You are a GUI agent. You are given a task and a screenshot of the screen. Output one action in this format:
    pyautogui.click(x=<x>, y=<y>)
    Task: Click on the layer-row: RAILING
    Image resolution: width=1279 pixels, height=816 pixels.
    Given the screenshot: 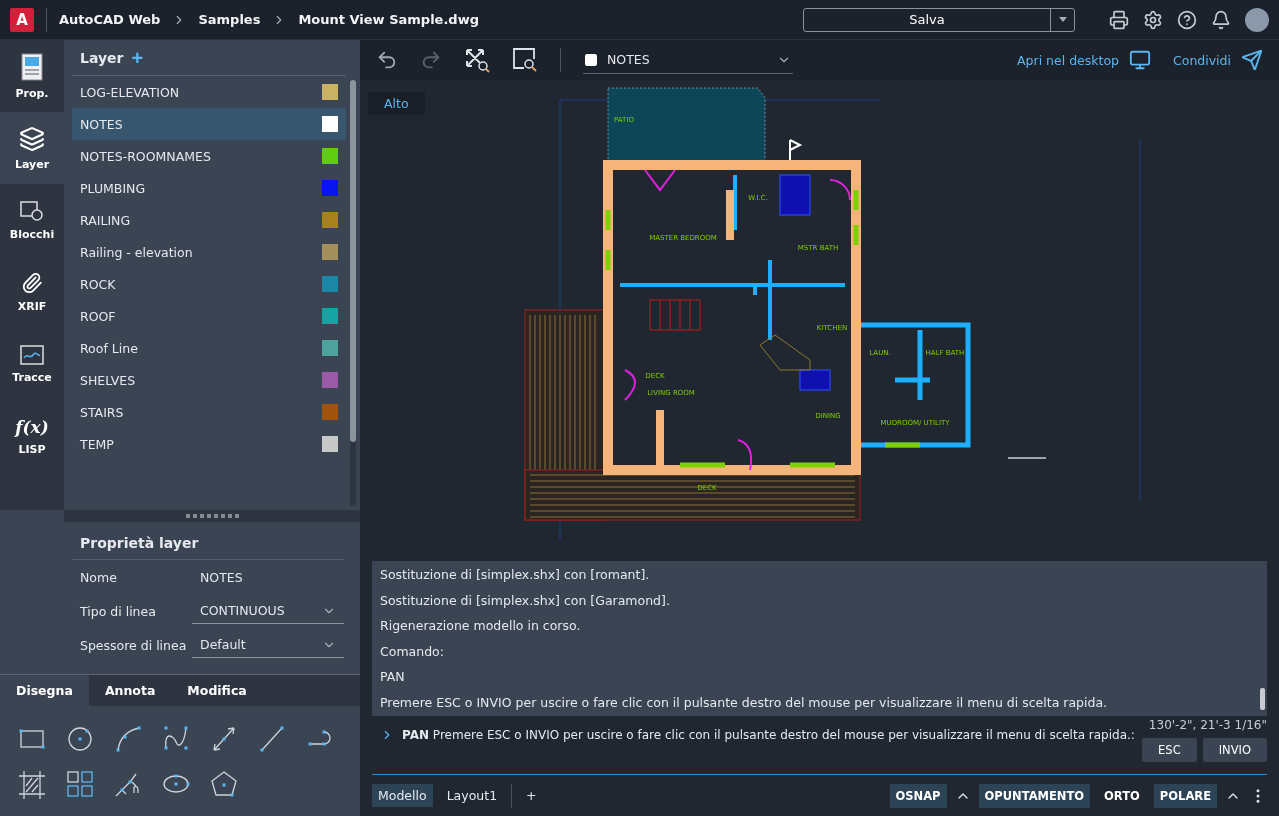 What is the action you would take?
    pyautogui.click(x=209, y=220)
    